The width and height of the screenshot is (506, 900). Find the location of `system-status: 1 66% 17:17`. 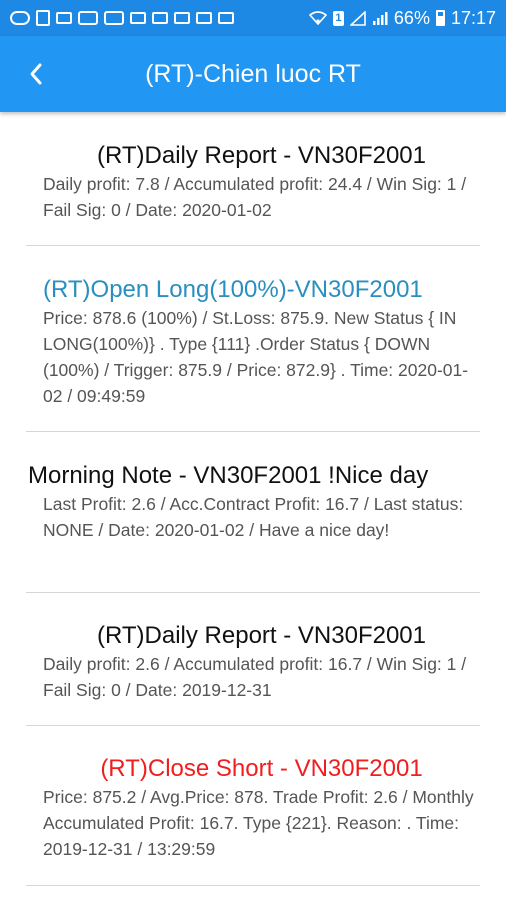

system-status: 1 66% 17:17 is located at coordinates (402, 18).